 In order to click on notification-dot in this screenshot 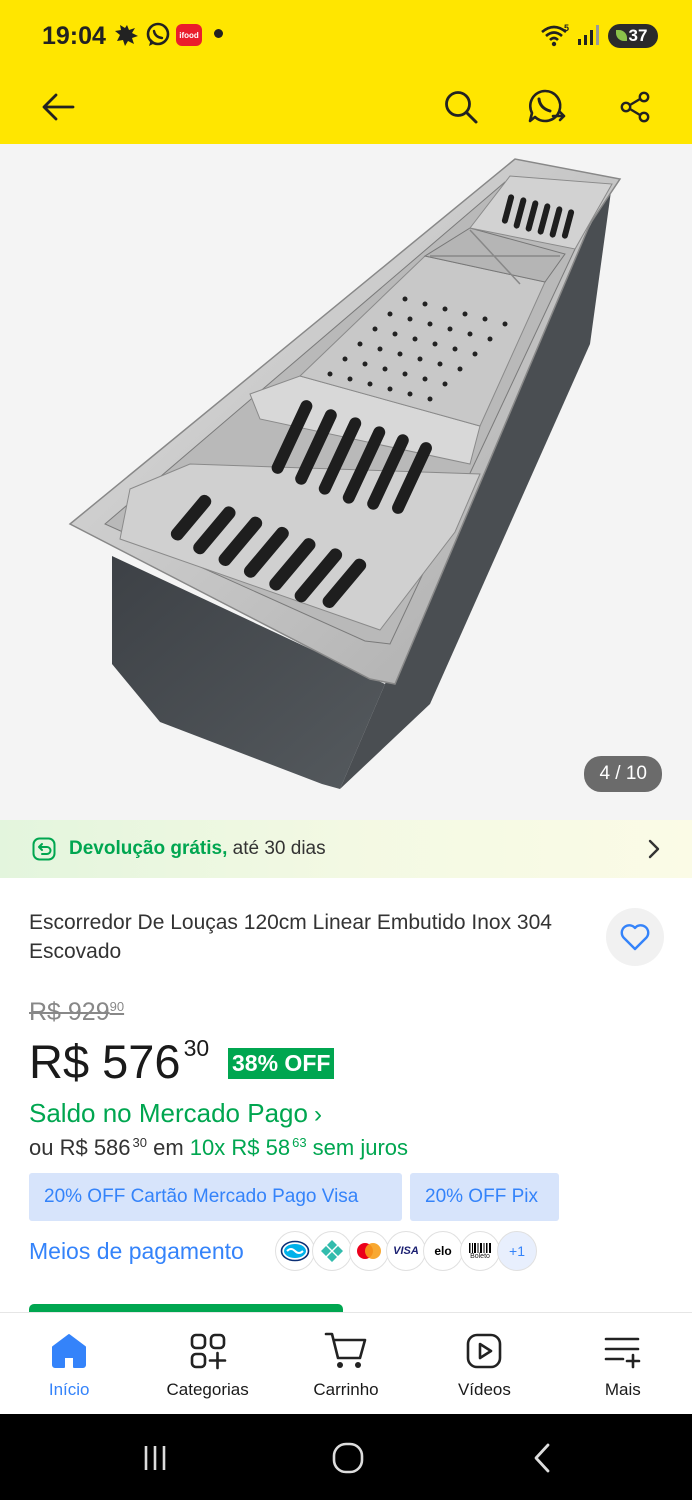, I will do `click(218, 33)`.